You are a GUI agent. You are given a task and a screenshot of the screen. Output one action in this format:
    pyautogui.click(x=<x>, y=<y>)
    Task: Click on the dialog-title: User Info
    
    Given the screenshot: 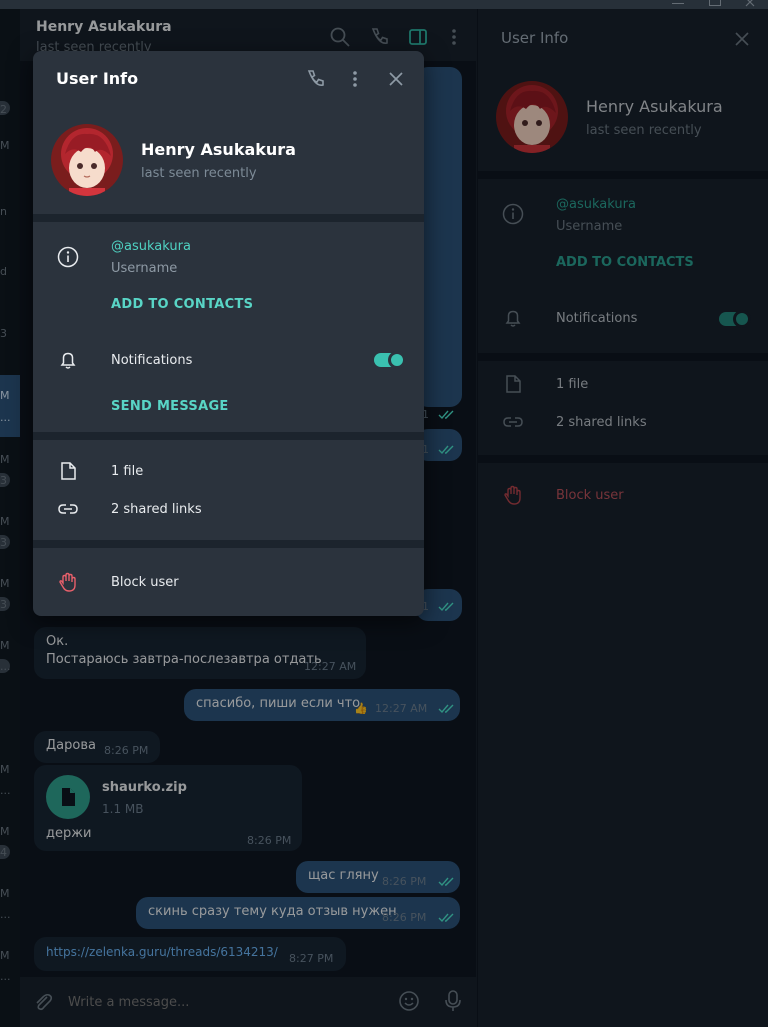 What is the action you would take?
    pyautogui.click(x=97, y=78)
    